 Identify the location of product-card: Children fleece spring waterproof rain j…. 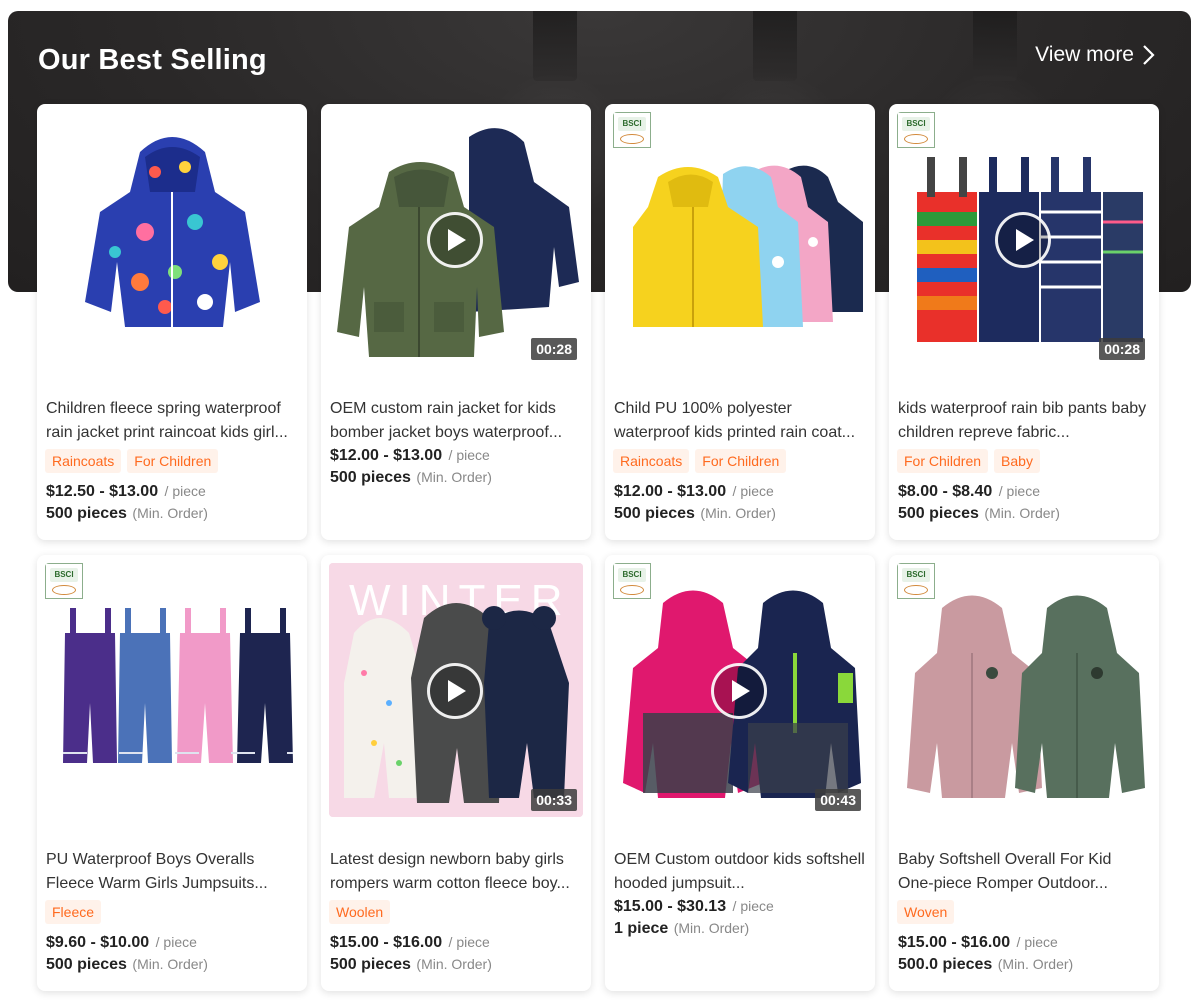
(172, 322).